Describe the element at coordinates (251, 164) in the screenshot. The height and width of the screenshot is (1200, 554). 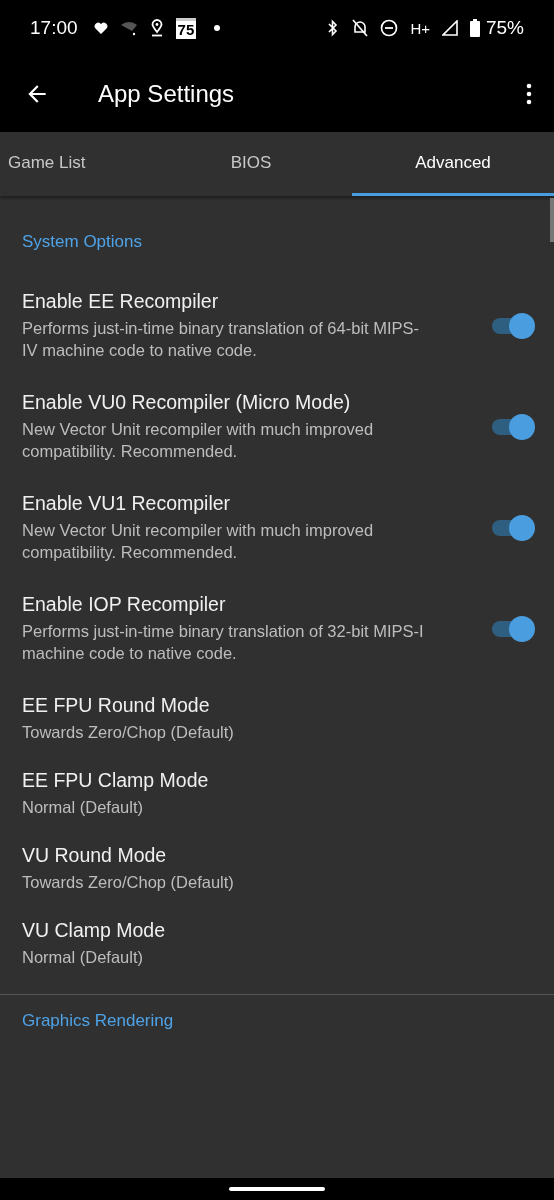
I see `tab: BIOS` at that location.